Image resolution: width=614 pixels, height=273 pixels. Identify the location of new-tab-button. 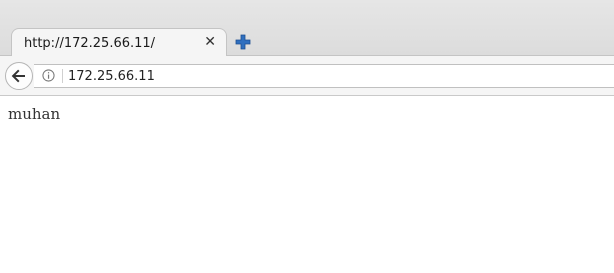
(243, 42).